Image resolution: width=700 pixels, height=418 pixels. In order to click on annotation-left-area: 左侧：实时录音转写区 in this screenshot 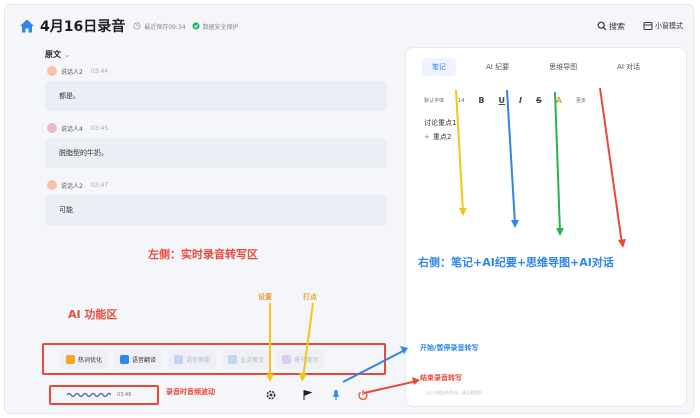, I will do `click(203, 254)`.